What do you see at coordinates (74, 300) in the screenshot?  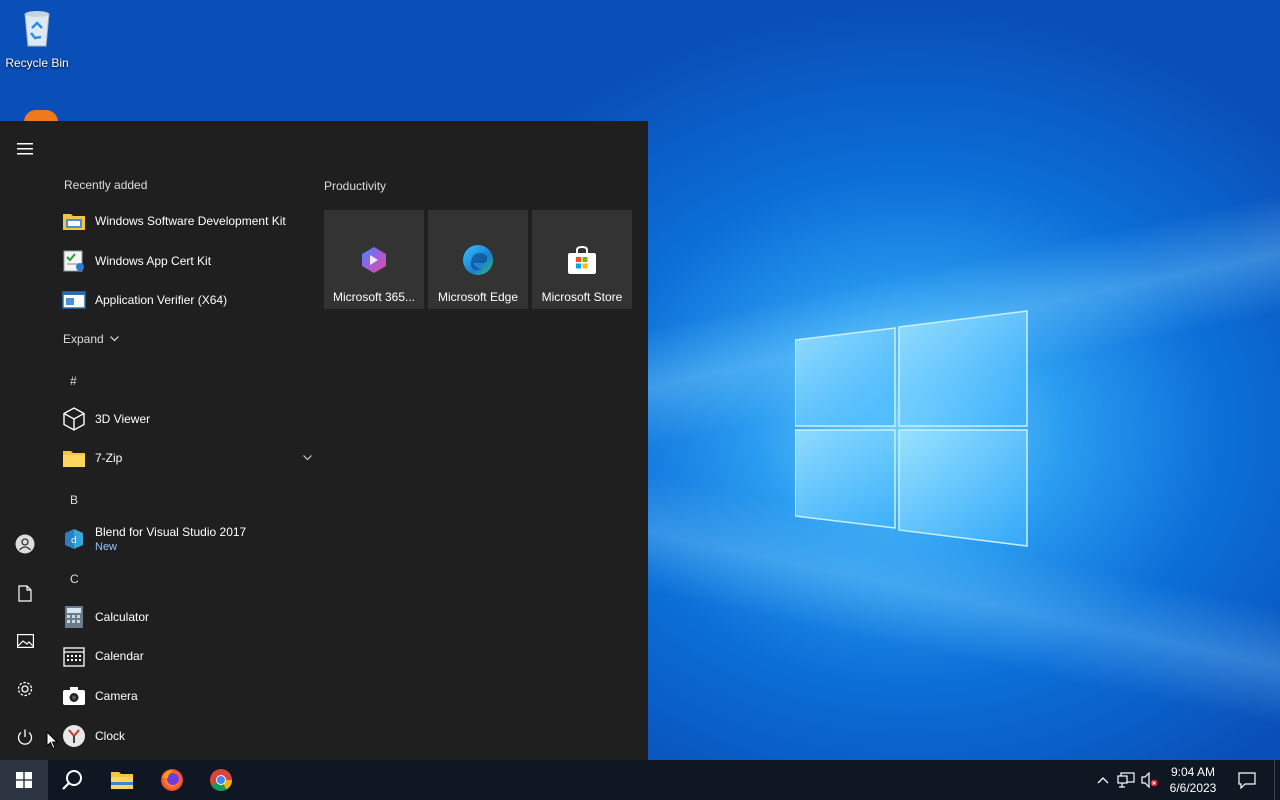 I see `app-verifier-icon` at bounding box center [74, 300].